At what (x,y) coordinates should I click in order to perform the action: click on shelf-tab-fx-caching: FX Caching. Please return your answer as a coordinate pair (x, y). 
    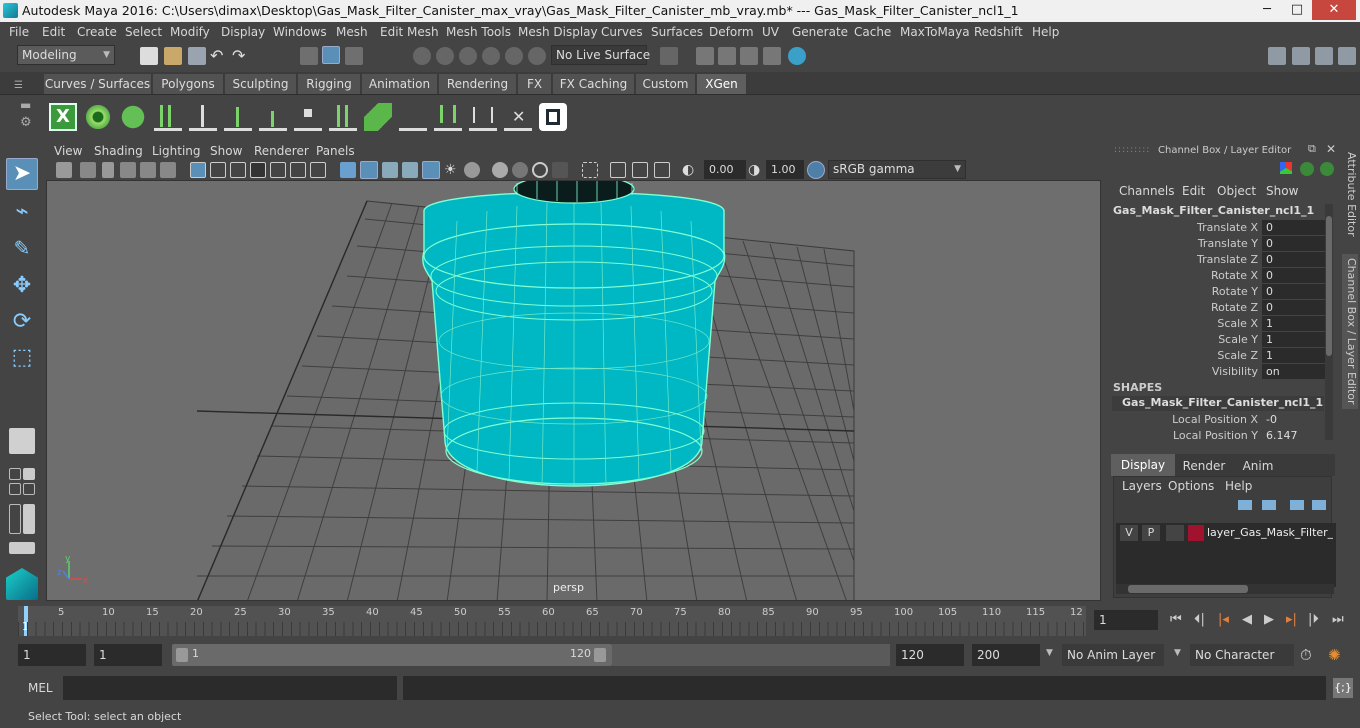
    Looking at the image, I should click on (594, 84).